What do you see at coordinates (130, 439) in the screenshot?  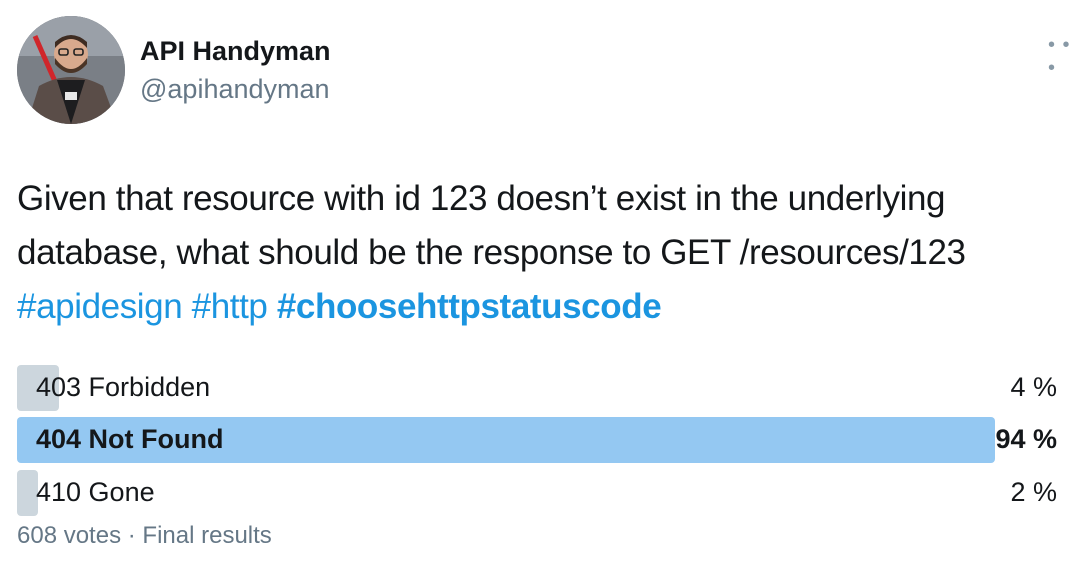 I see `poll-option-label: 404 Not Found` at bounding box center [130, 439].